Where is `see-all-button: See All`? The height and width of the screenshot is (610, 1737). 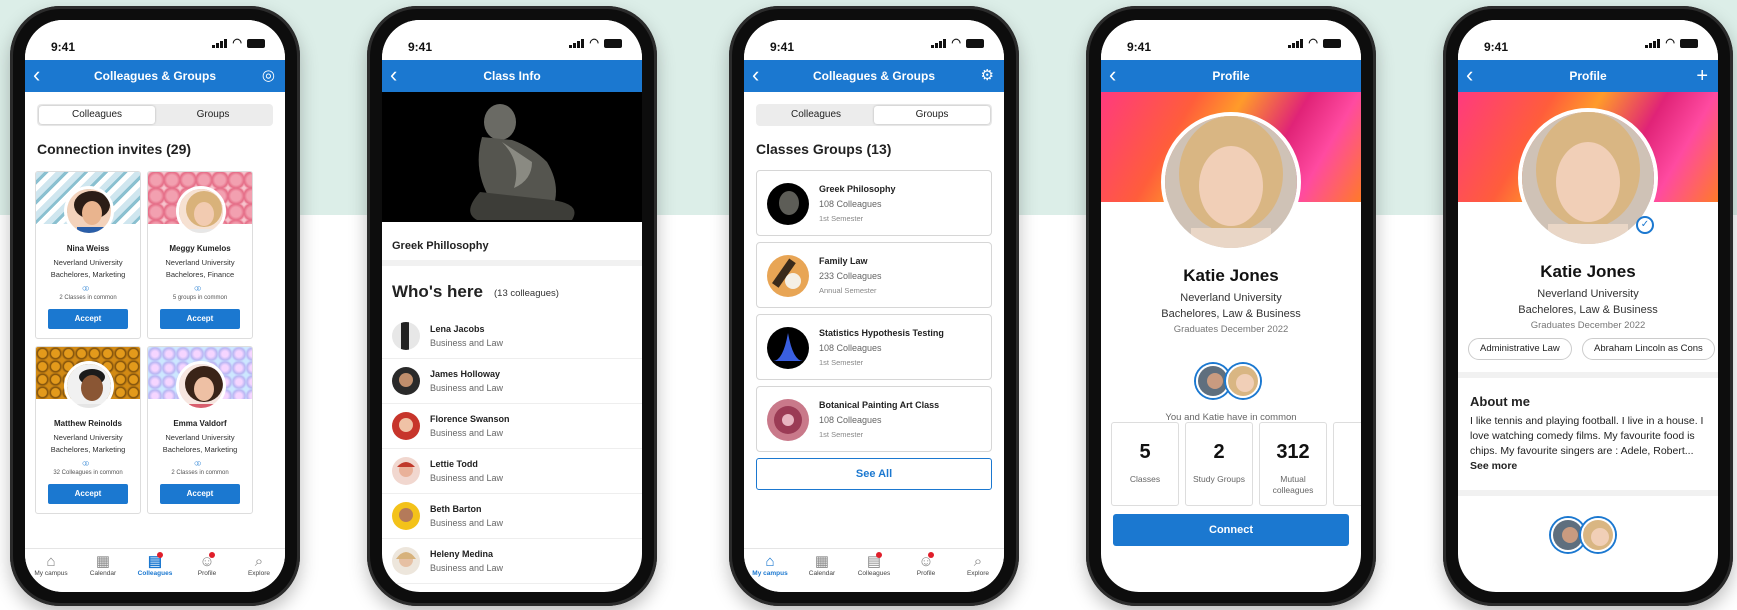 see-all-button: See All is located at coordinates (874, 474).